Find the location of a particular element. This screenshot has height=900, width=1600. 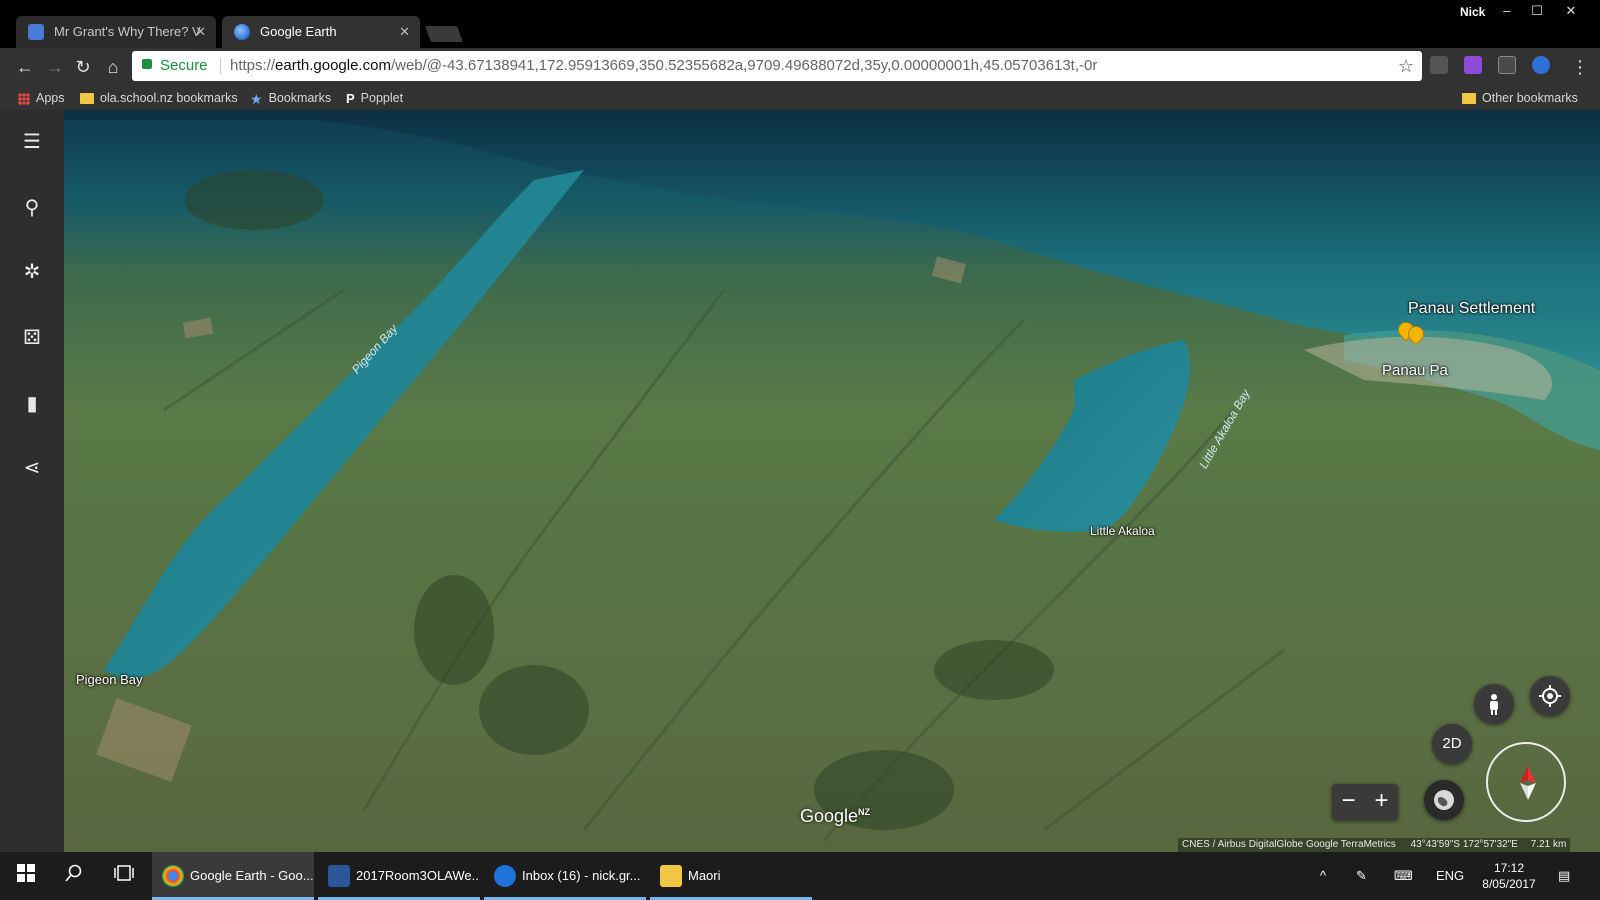

compass-icon is located at coordinates (1526, 782).